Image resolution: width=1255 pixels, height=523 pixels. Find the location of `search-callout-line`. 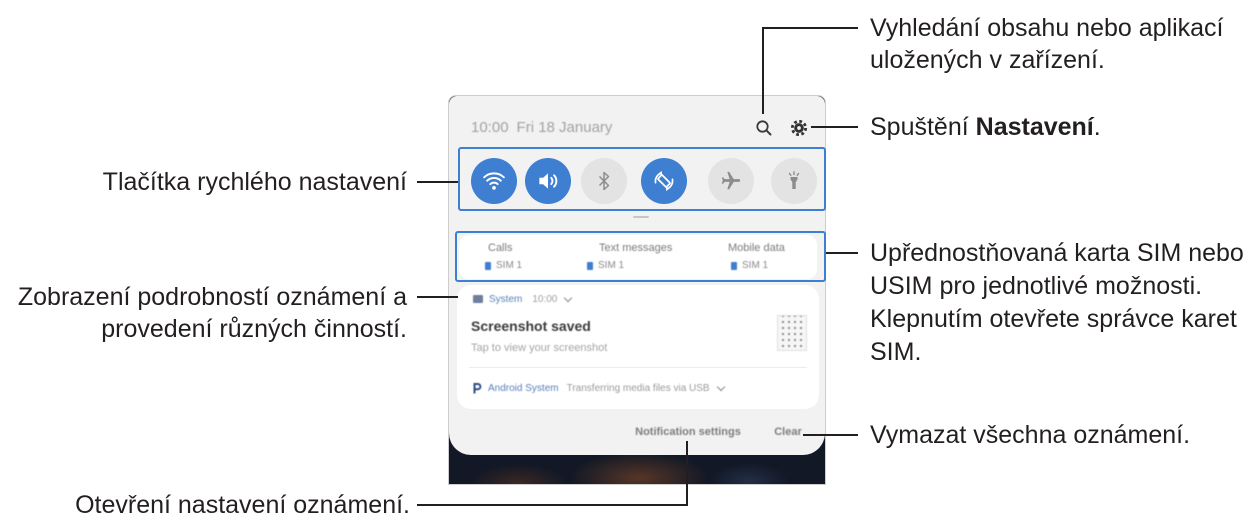

search-callout-line is located at coordinates (810, 70).